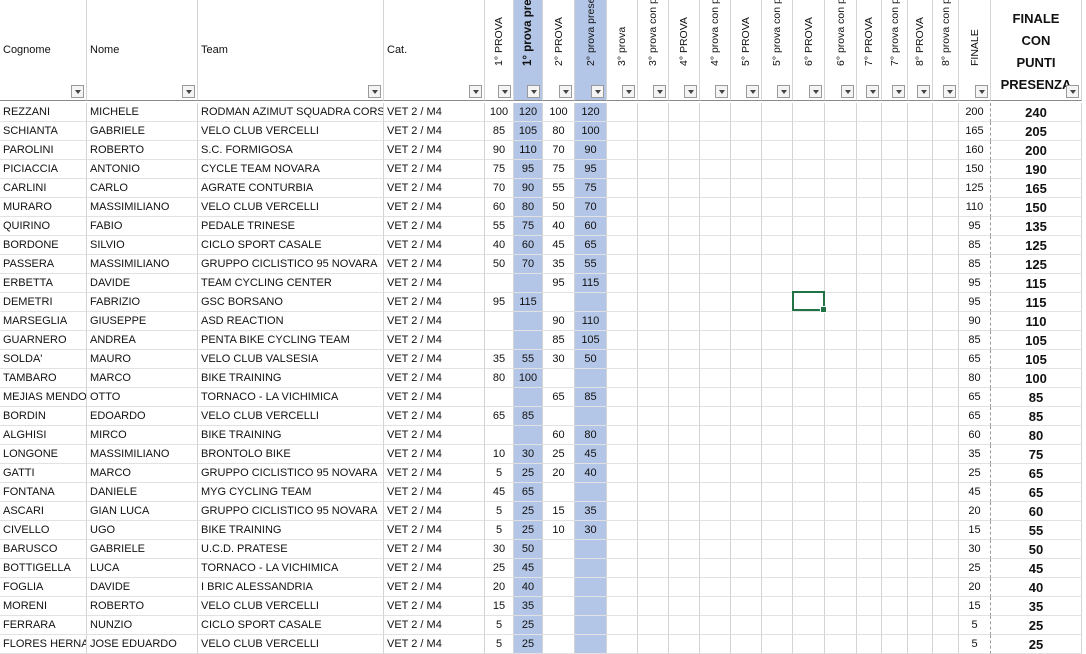 This screenshot has width=1086, height=654. I want to click on table-cell-cognome: LONGONE, so click(43, 454).